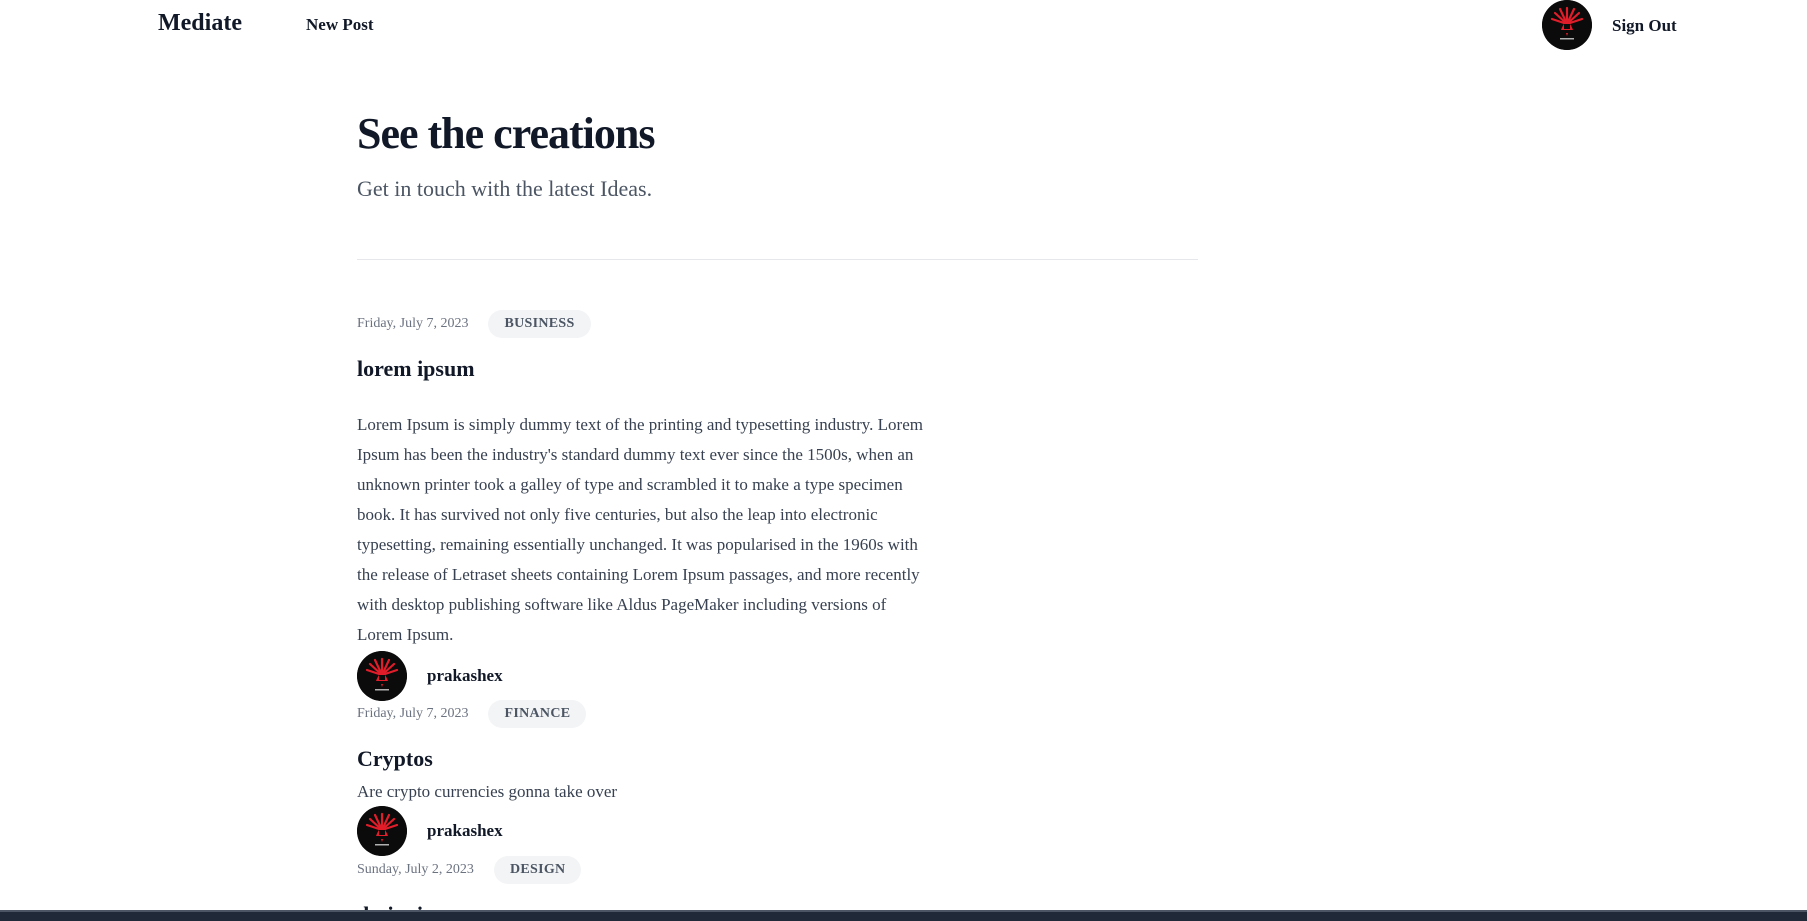  What do you see at coordinates (903, 26) in the screenshot?
I see `top-nav: Mediate New Post Sign Out` at bounding box center [903, 26].